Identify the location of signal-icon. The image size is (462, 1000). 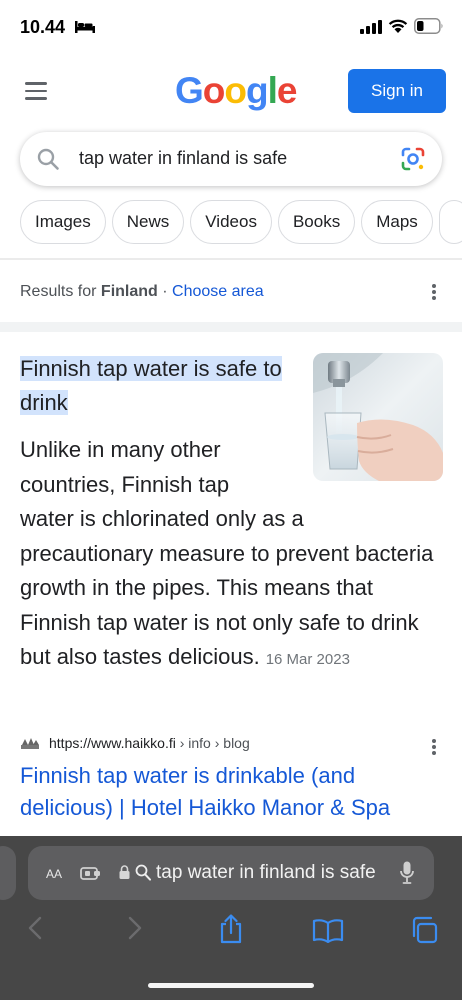
(371, 27).